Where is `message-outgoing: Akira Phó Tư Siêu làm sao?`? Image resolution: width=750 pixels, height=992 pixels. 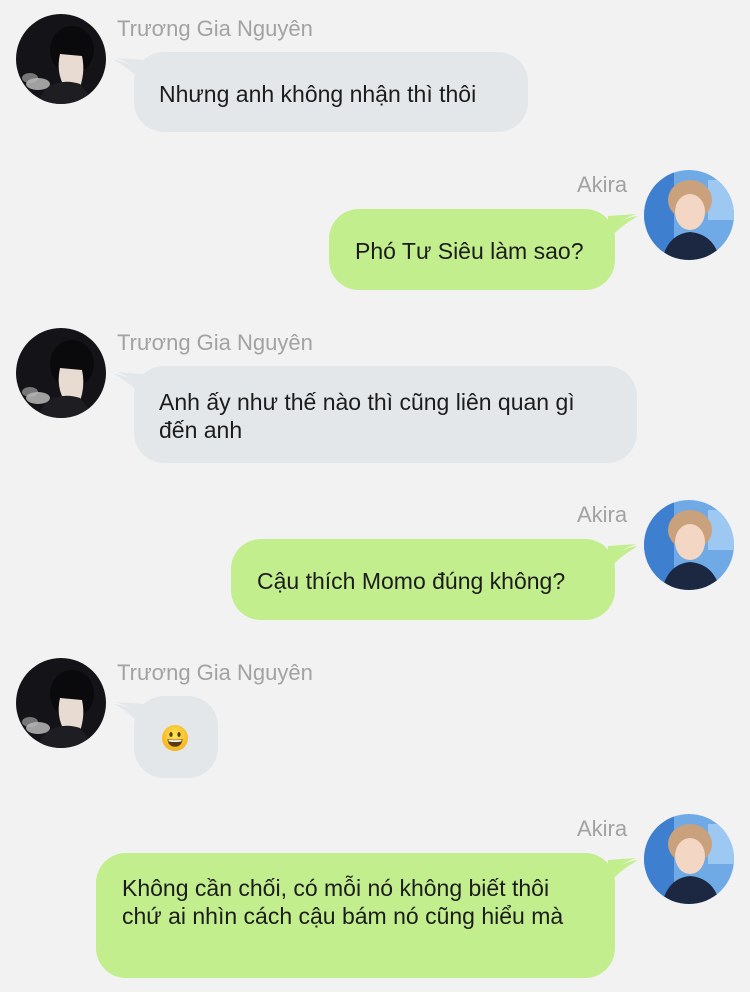 message-outgoing: Akira Phó Tư Siêu làm sao? is located at coordinates (375, 230).